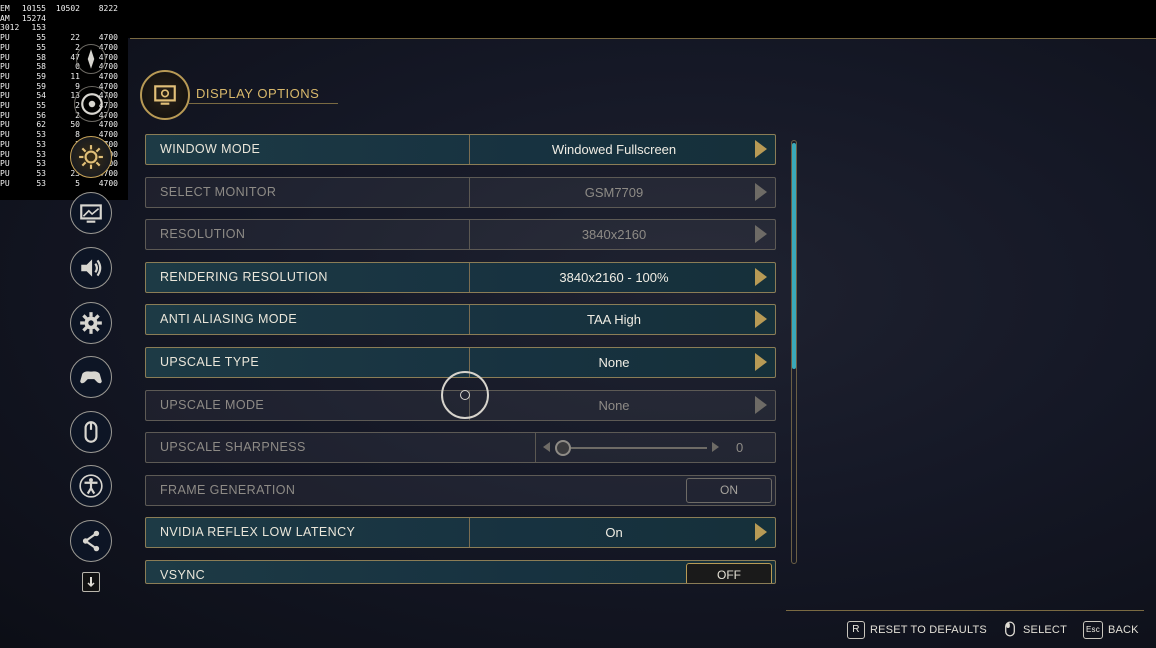  Describe the element at coordinates (460, 149) in the screenshot. I see `setting-row-window-mode: WINDOW MODE Windowed Fullscreen` at that location.